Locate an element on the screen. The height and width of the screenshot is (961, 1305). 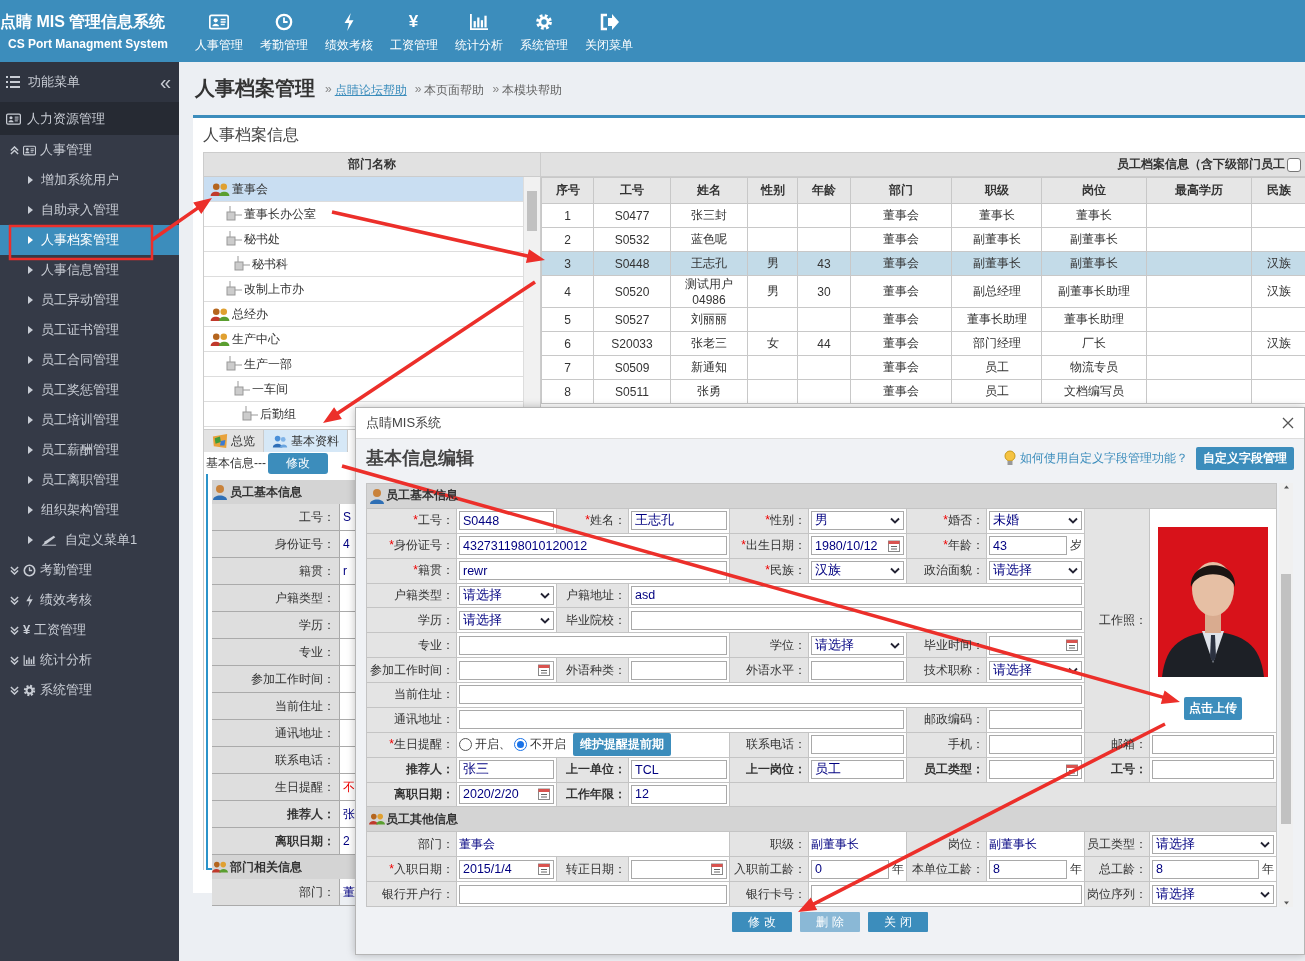
input-field: 432731198010120012 is located at coordinates (593, 546).